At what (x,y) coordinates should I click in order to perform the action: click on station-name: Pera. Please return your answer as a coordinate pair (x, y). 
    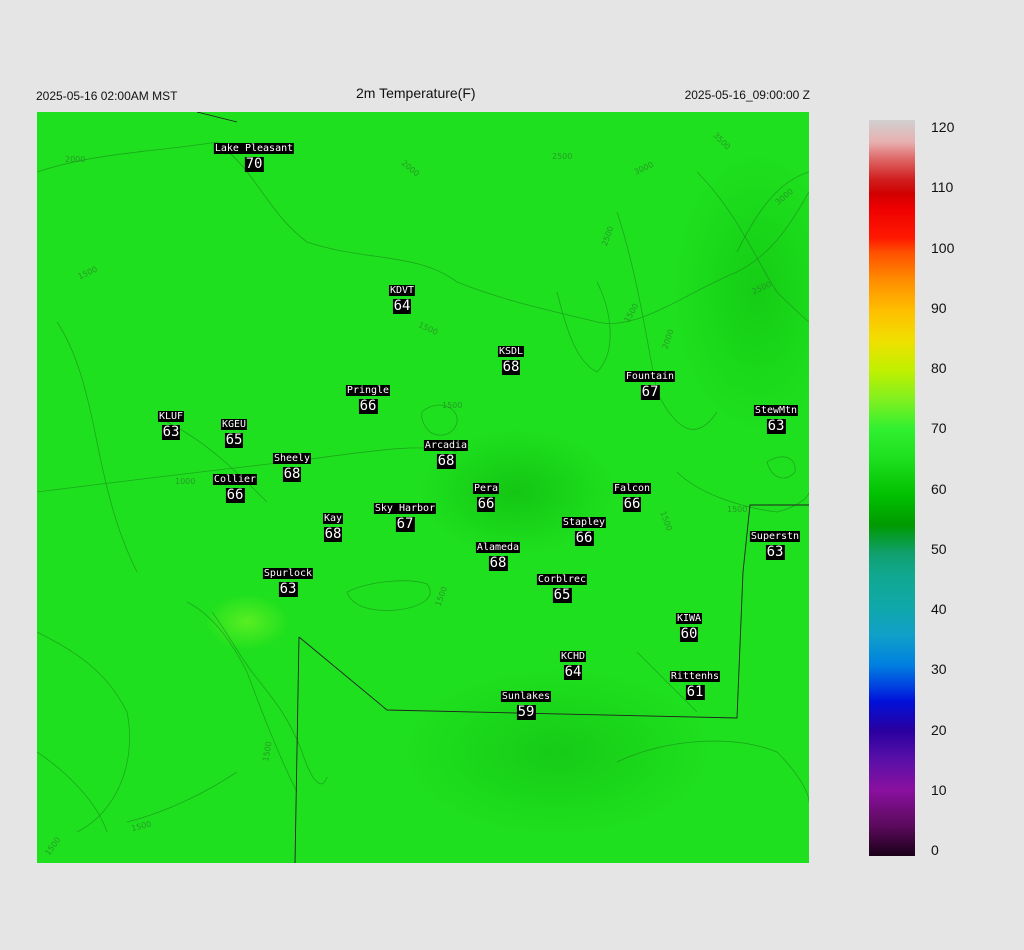
    Looking at the image, I should click on (486, 488).